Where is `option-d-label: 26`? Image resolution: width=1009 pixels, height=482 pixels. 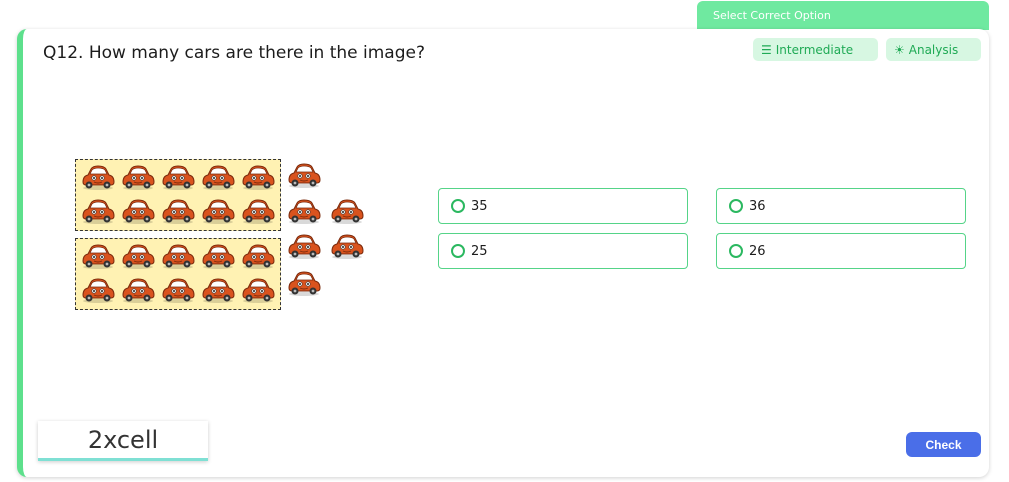 option-d-label: 26 is located at coordinates (757, 251).